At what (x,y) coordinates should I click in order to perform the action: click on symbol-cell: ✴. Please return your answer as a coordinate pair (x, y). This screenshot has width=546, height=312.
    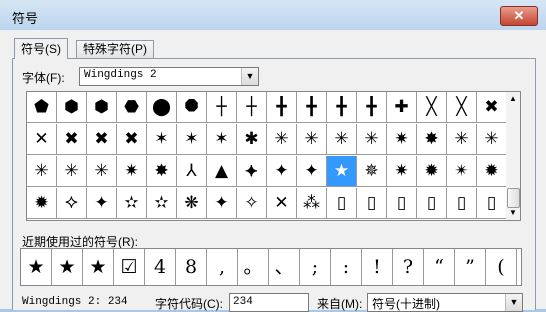
    Looking at the image, I should click on (462, 171).